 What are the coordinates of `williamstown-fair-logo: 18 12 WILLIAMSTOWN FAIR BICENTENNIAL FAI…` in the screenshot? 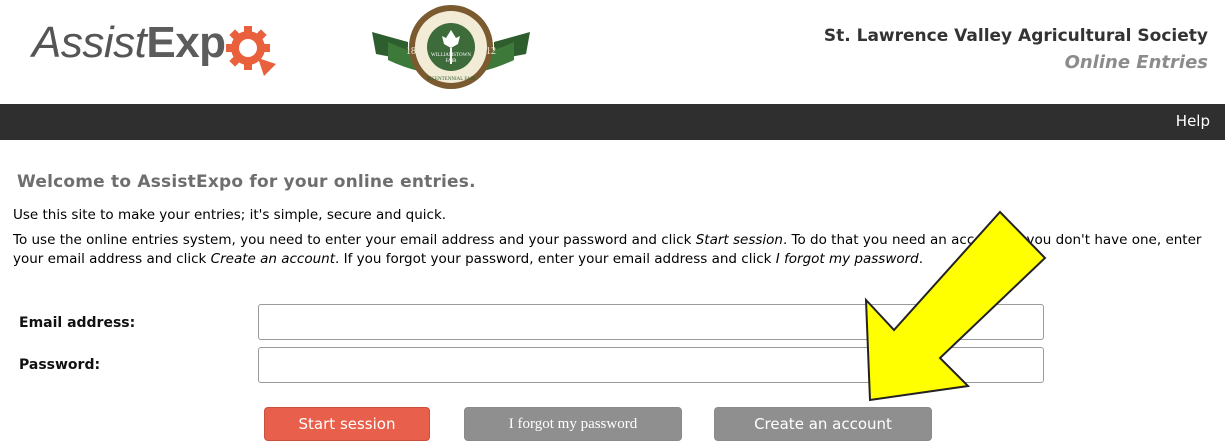 It's located at (451, 47).